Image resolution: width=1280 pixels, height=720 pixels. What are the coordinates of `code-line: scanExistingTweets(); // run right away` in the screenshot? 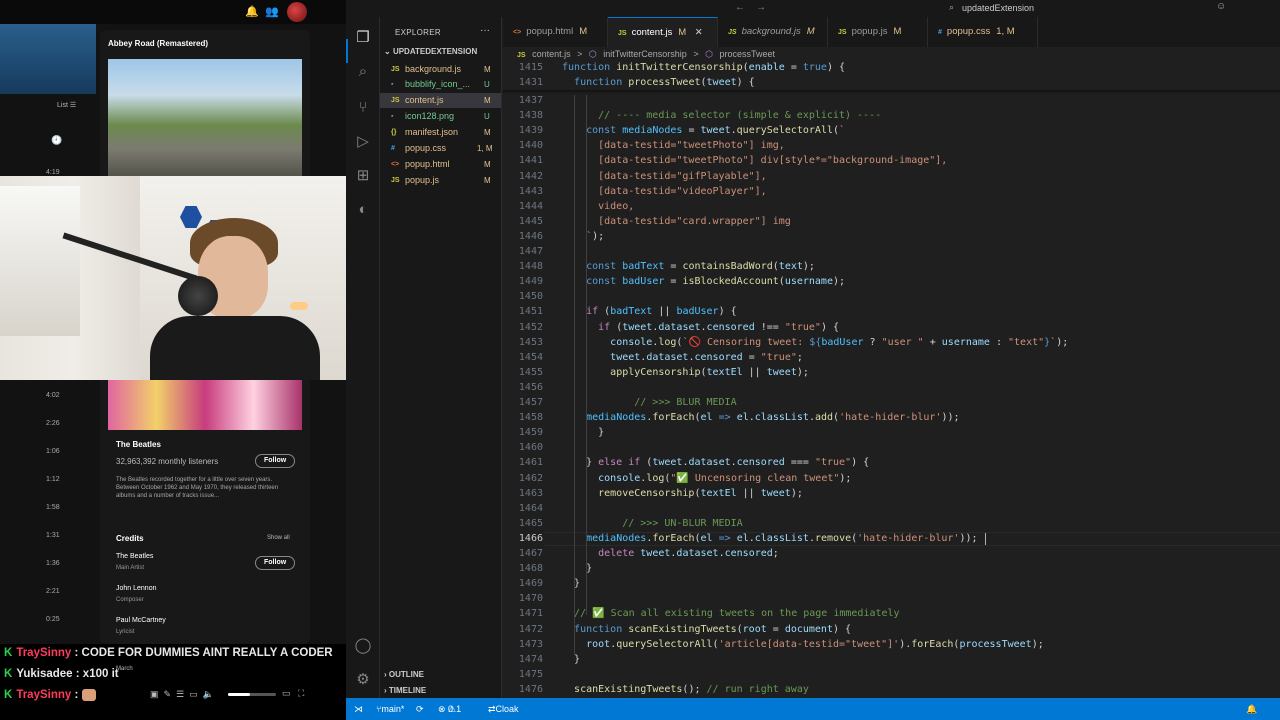 It's located at (685, 689).